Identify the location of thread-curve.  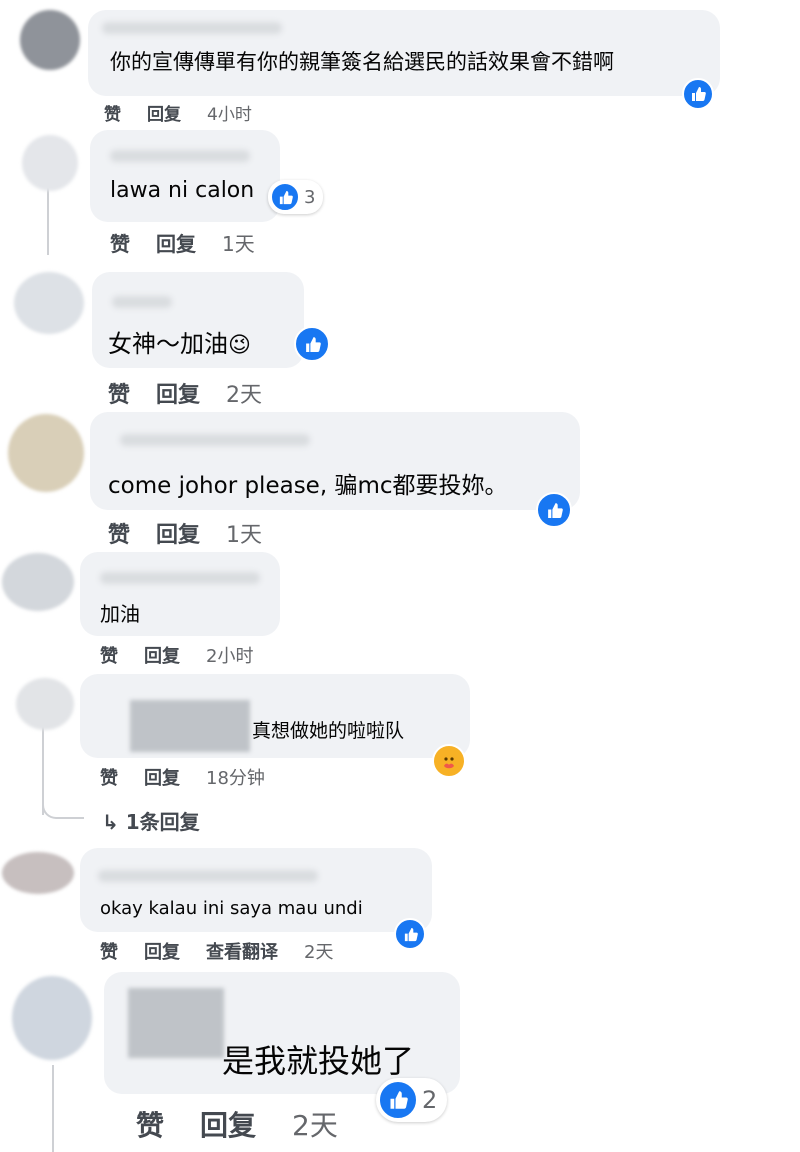
(63, 807).